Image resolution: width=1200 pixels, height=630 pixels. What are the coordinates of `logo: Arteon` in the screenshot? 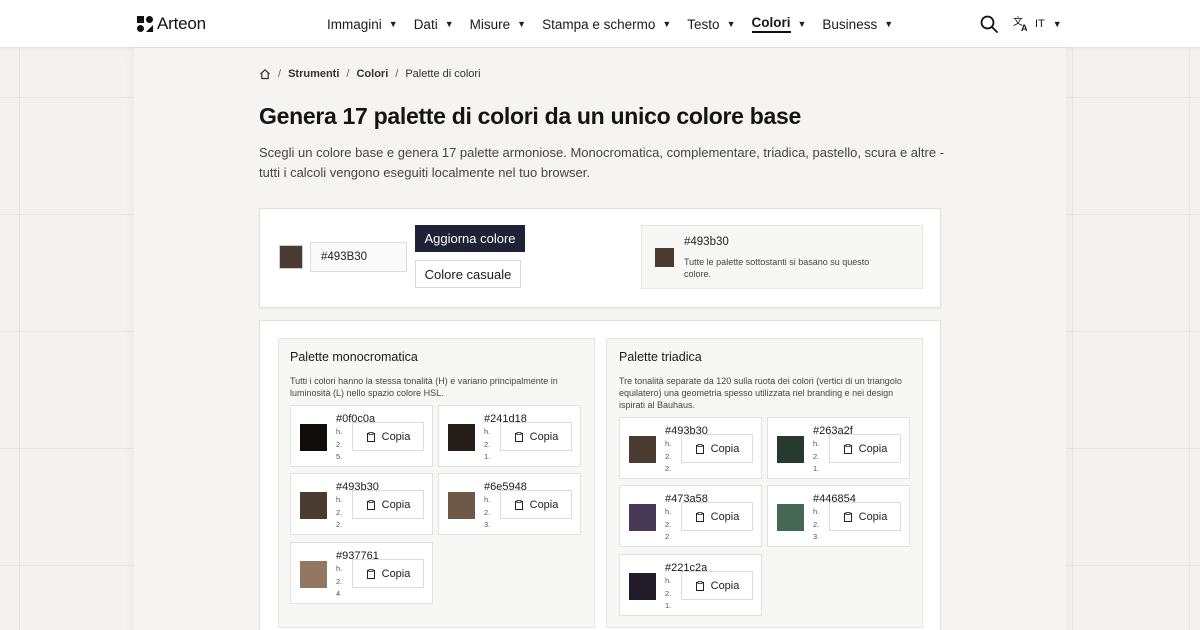 It's located at (171, 24).